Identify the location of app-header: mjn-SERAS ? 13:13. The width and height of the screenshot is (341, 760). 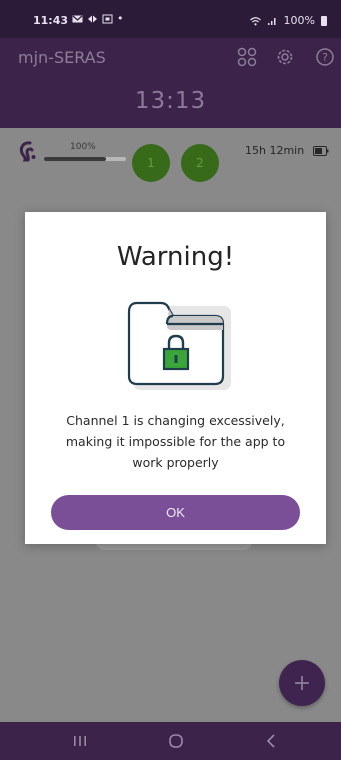
(170, 83).